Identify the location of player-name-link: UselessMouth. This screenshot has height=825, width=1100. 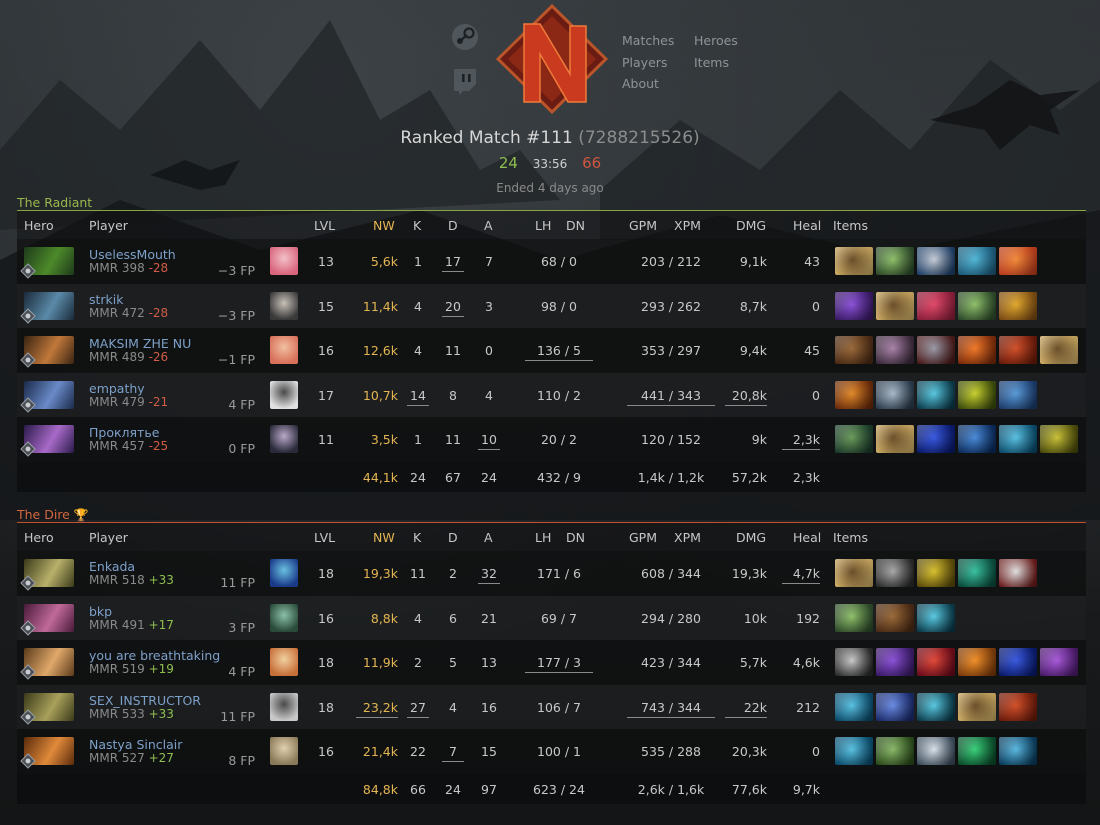
(132, 254).